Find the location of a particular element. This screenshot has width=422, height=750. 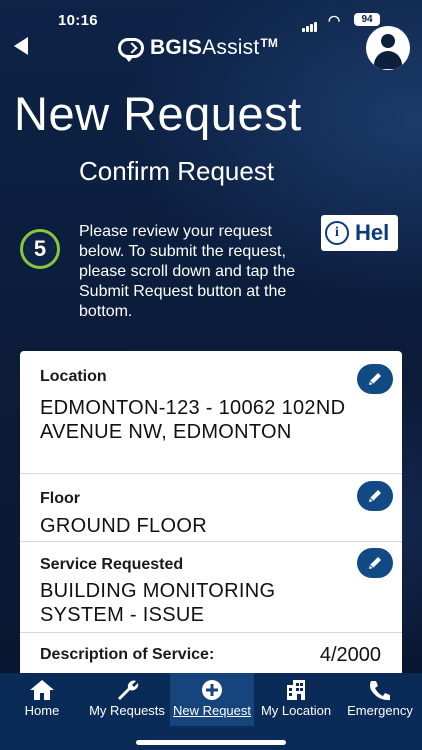

edit-location-button is located at coordinates (375, 379).